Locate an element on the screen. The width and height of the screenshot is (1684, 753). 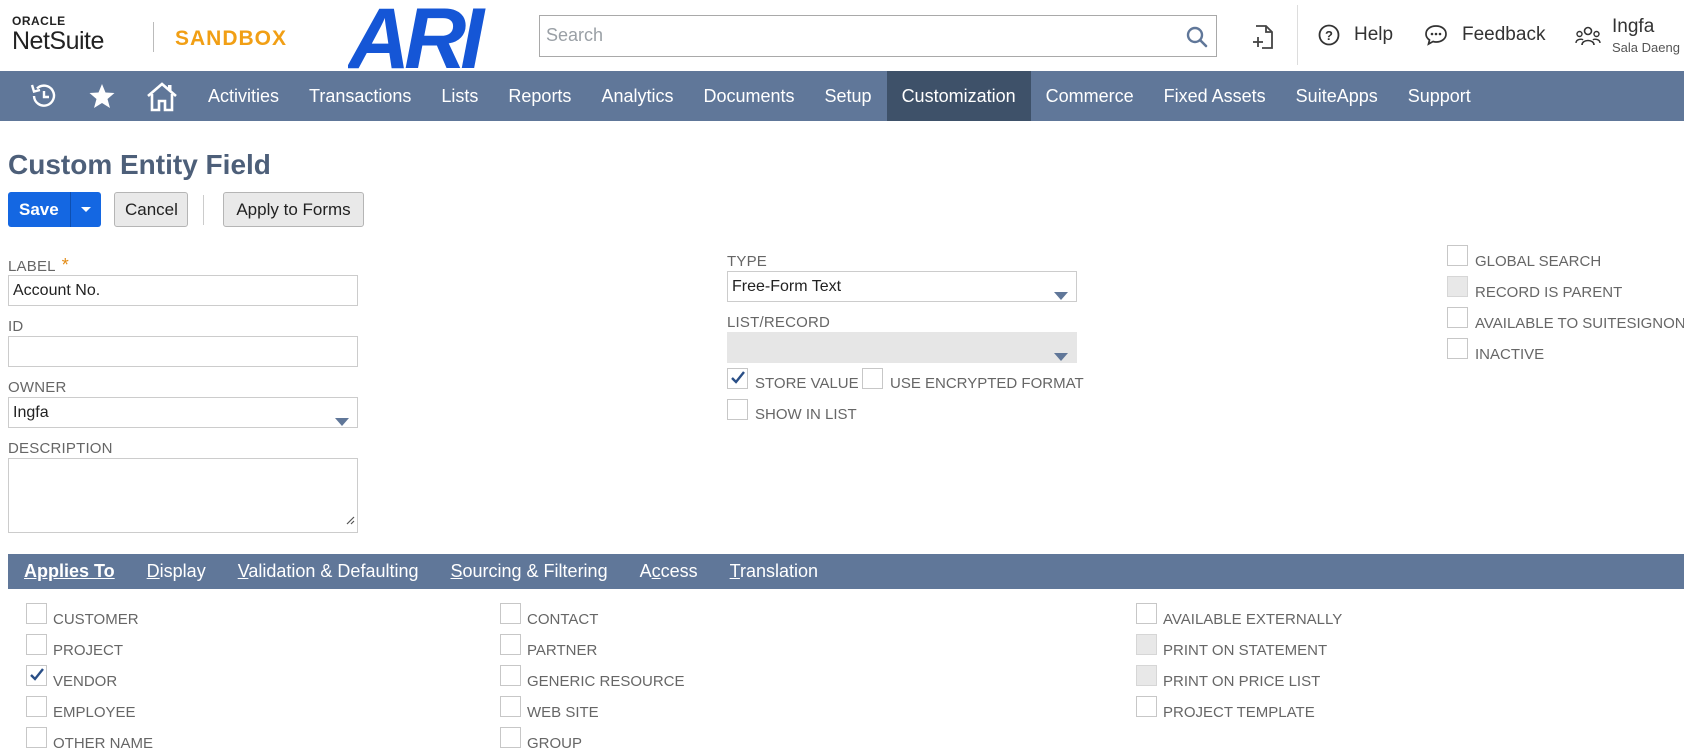
favorites-star-icon is located at coordinates (102, 98).